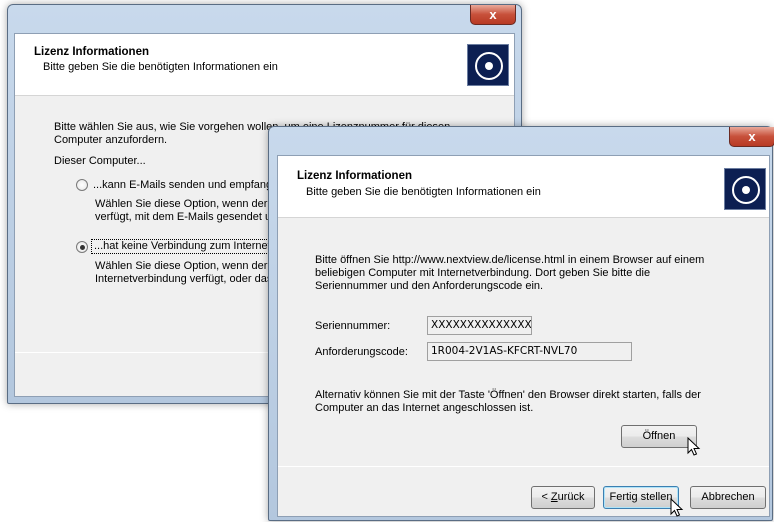 The width and height of the screenshot is (774, 522). Describe the element at coordinates (111, 140) in the screenshot. I see `back-intro-line2: Computer anzufordern.` at that location.